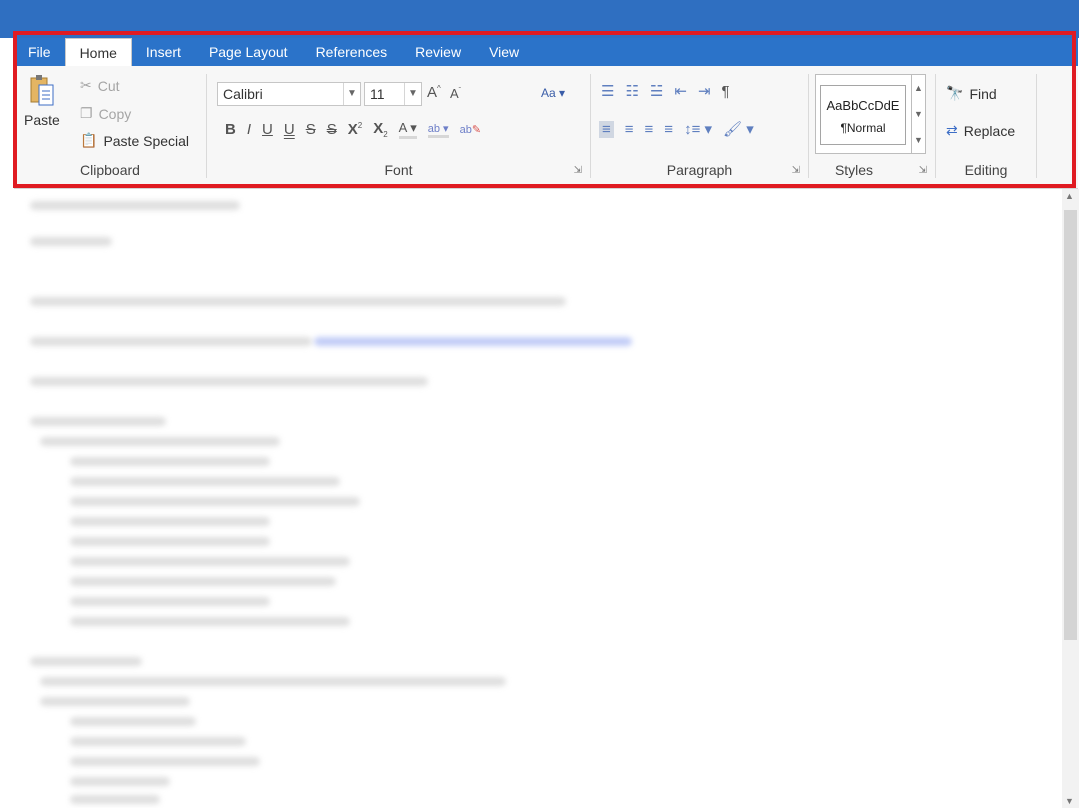  What do you see at coordinates (631, 91) in the screenshot?
I see `numbering-icon: ☷` at bounding box center [631, 91].